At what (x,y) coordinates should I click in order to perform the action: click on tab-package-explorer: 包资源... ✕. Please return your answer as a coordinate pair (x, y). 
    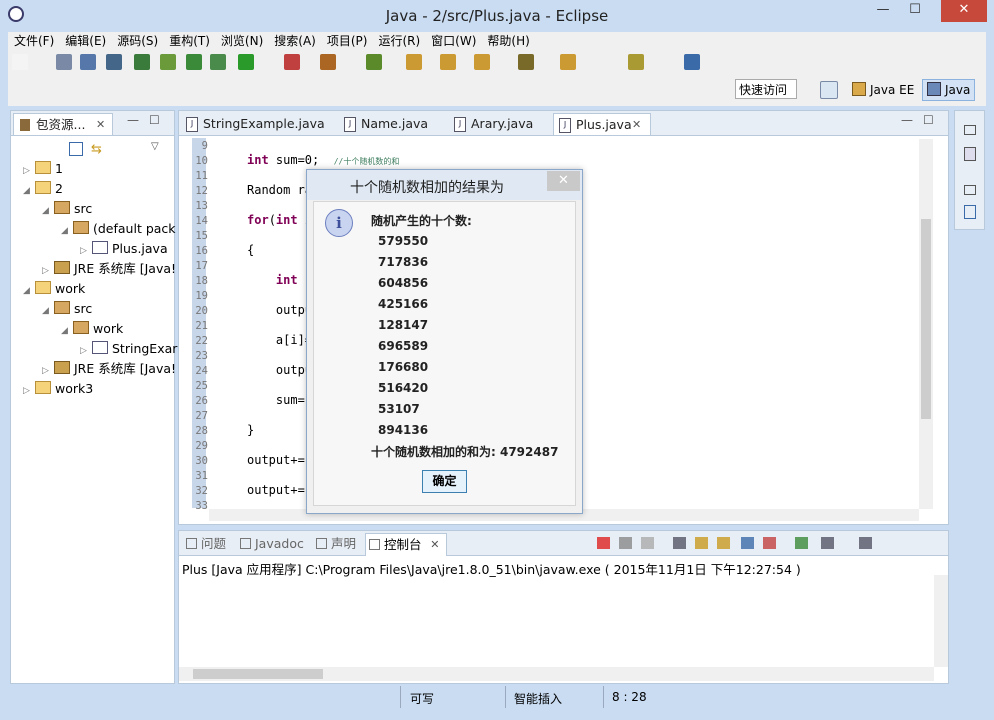
    Looking at the image, I should click on (63, 124).